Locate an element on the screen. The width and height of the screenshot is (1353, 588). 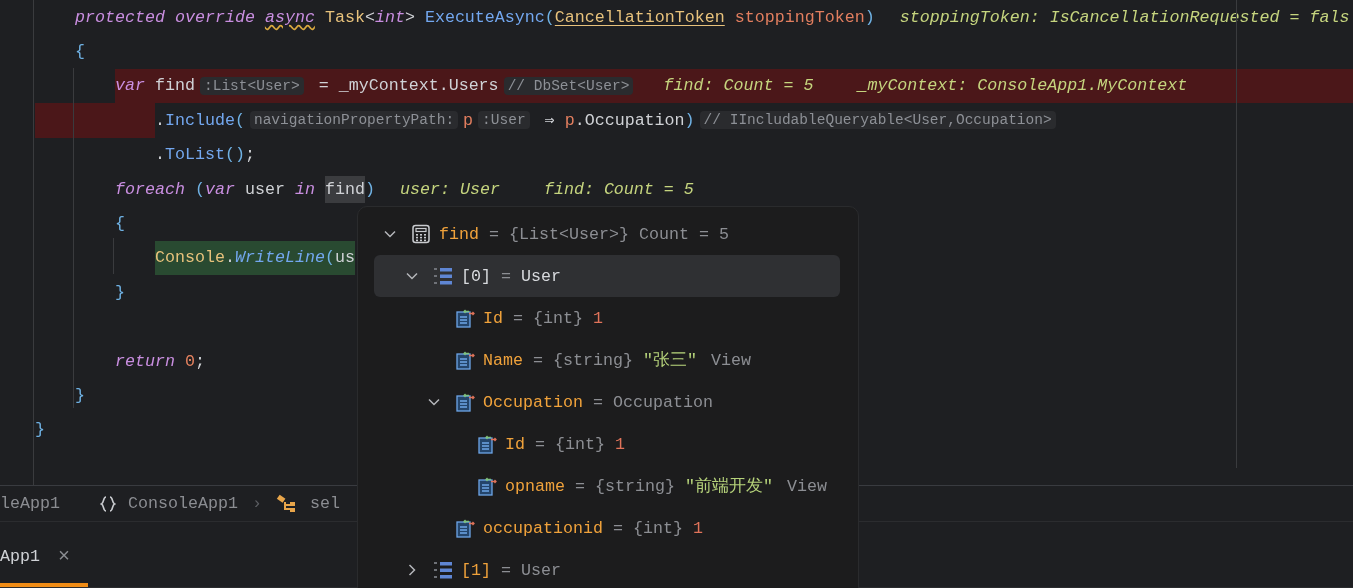
code-text: .ToList(); is located at coordinates (205, 155).